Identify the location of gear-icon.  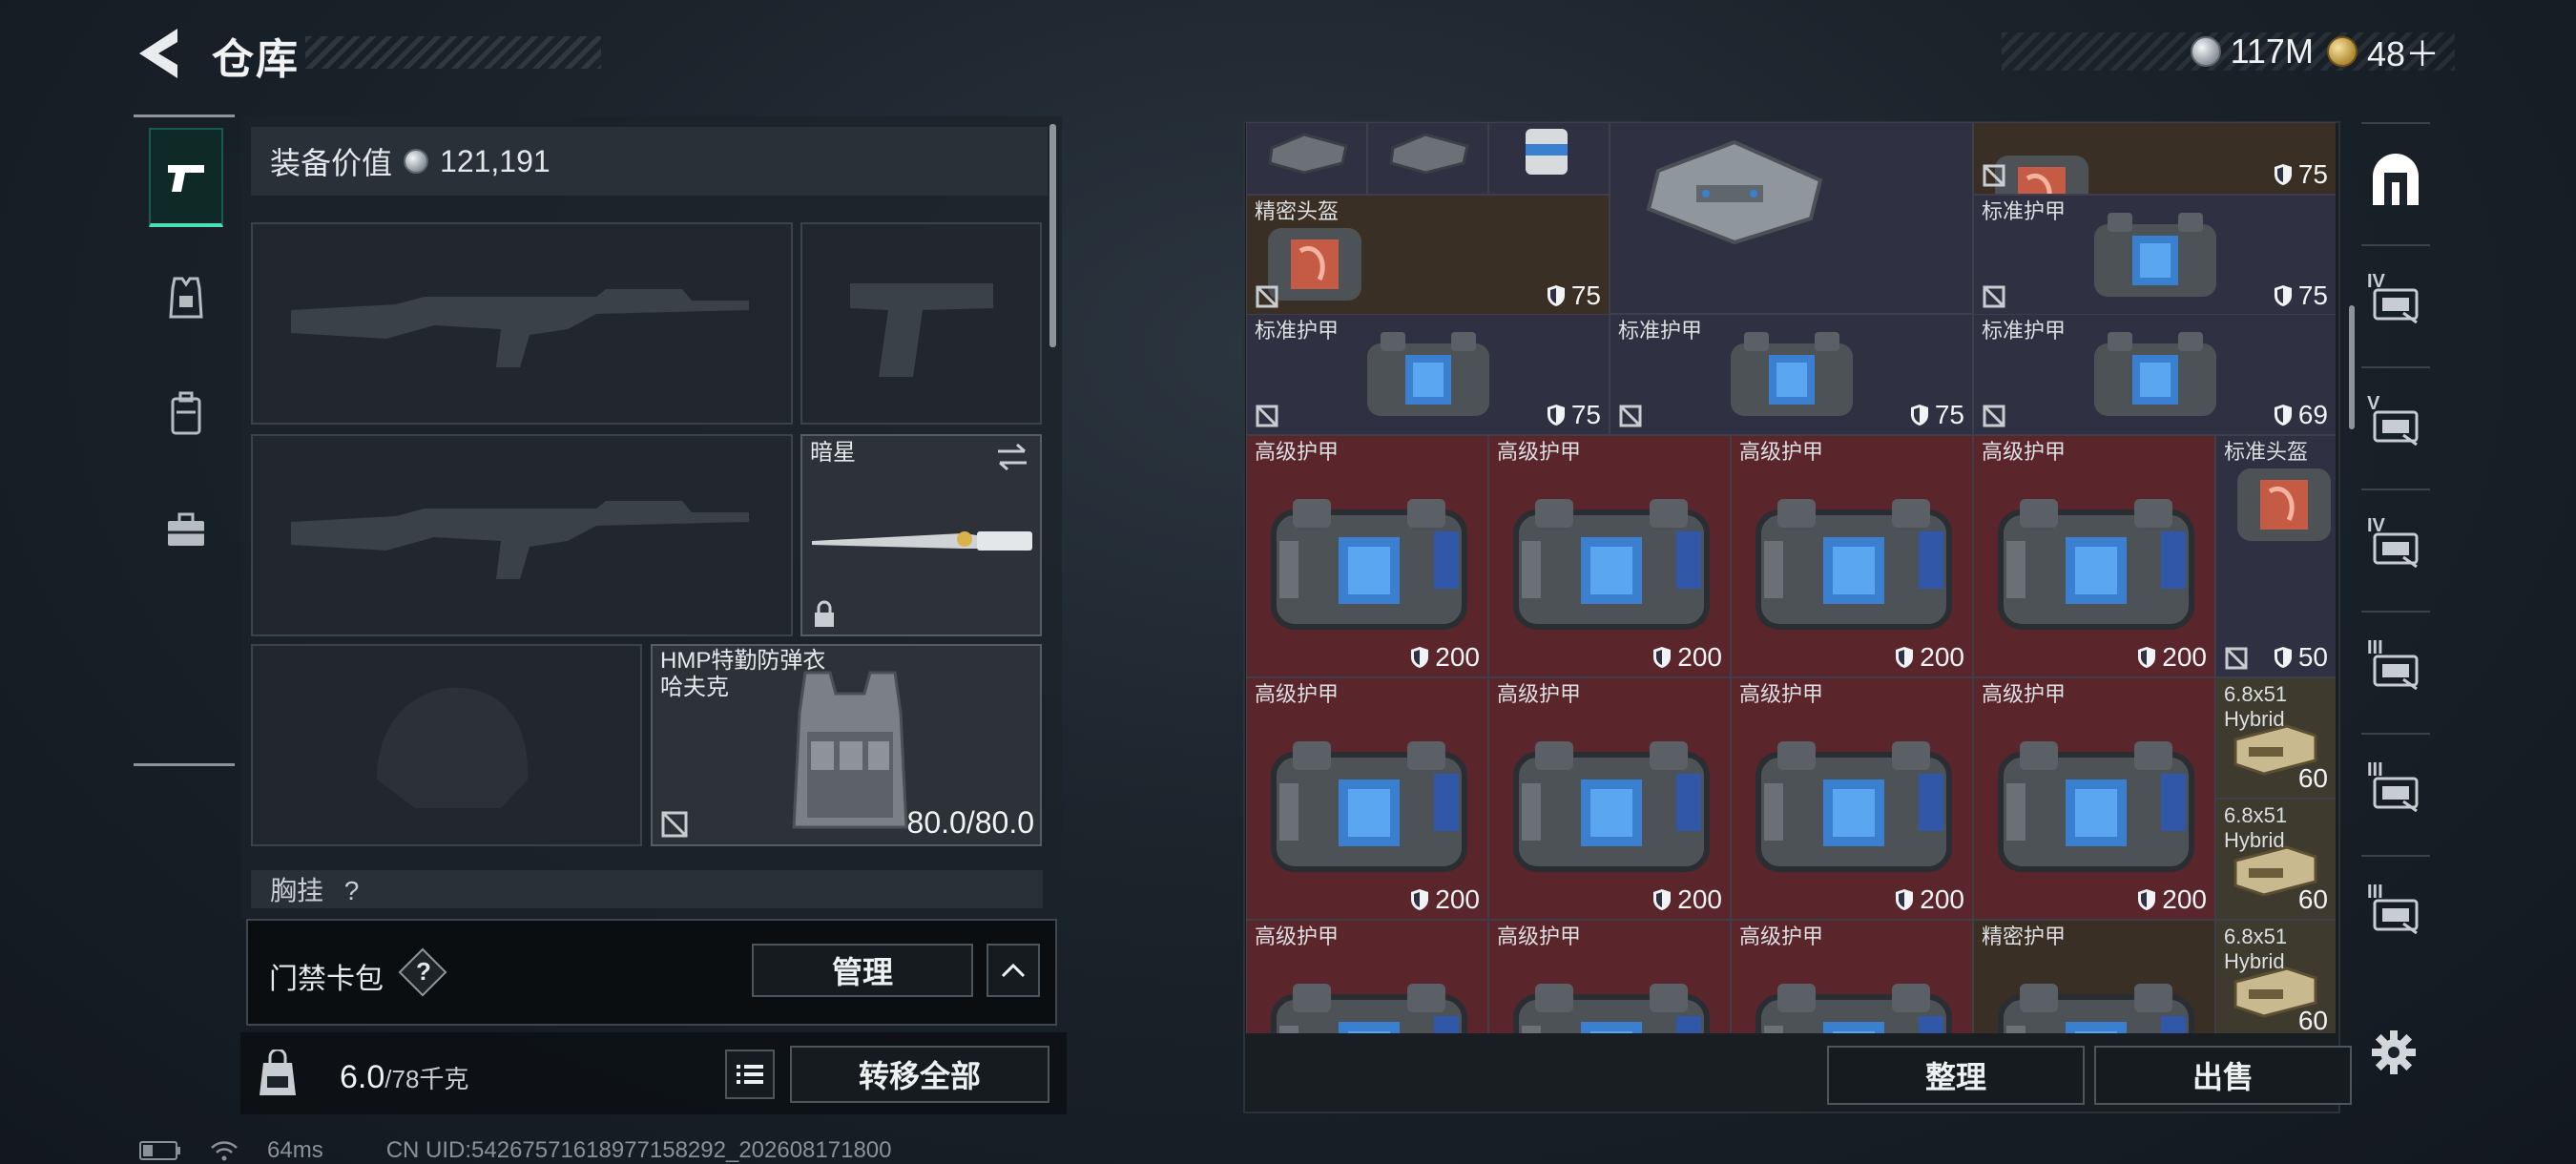
(2394, 1052).